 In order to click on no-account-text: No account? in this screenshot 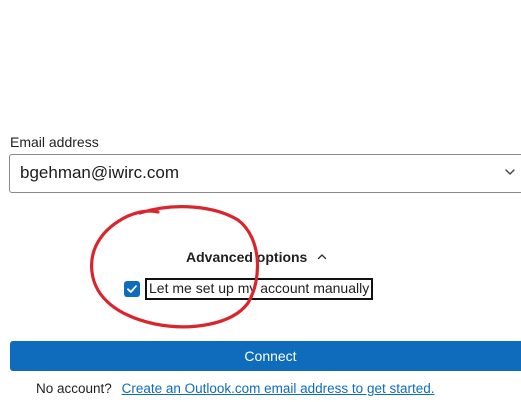, I will do `click(74, 388)`.